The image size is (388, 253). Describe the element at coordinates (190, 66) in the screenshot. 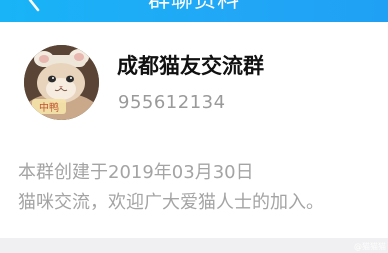

I see `group-name: 成都猫友交流群` at that location.